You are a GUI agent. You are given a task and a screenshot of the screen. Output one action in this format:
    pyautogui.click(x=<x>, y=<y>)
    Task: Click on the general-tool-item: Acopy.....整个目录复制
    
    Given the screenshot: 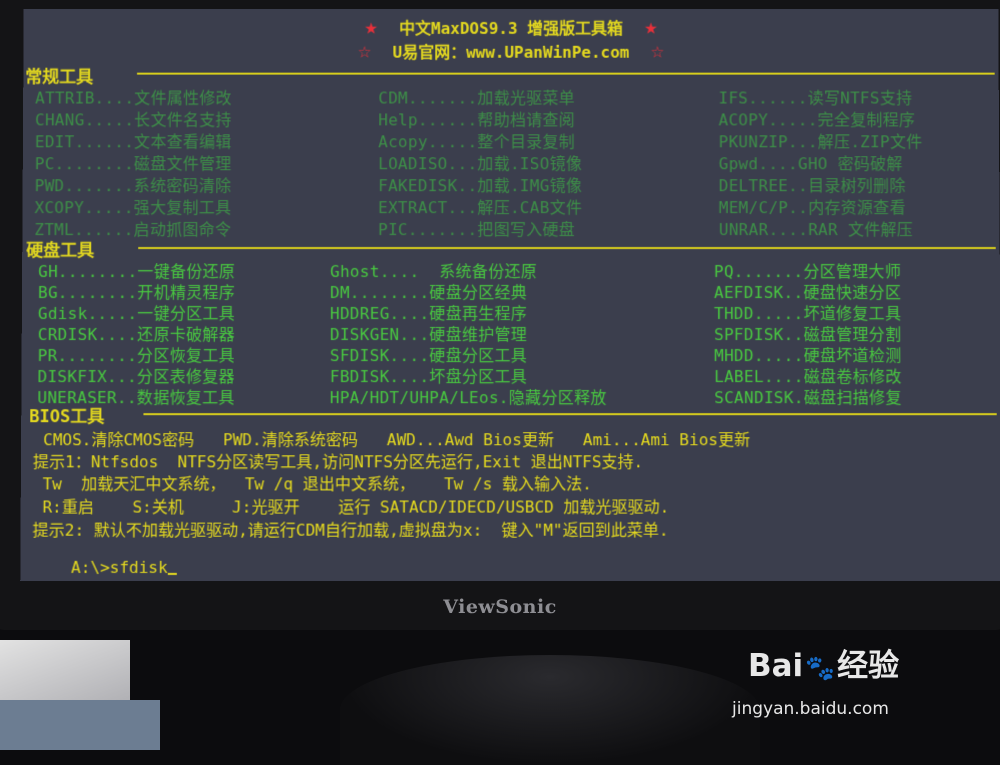 What is the action you would take?
    pyautogui.click(x=477, y=142)
    